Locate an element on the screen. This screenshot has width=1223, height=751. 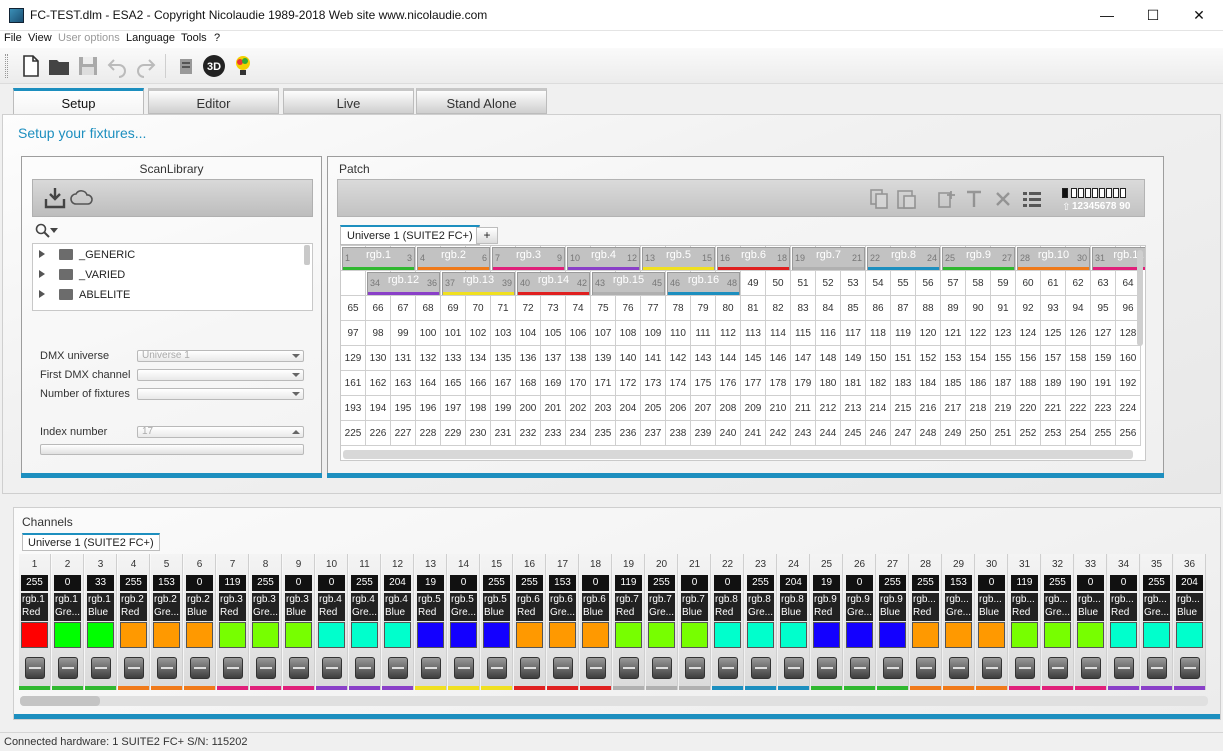
dmx-channel-cell: 199 is located at coordinates (503, 408).